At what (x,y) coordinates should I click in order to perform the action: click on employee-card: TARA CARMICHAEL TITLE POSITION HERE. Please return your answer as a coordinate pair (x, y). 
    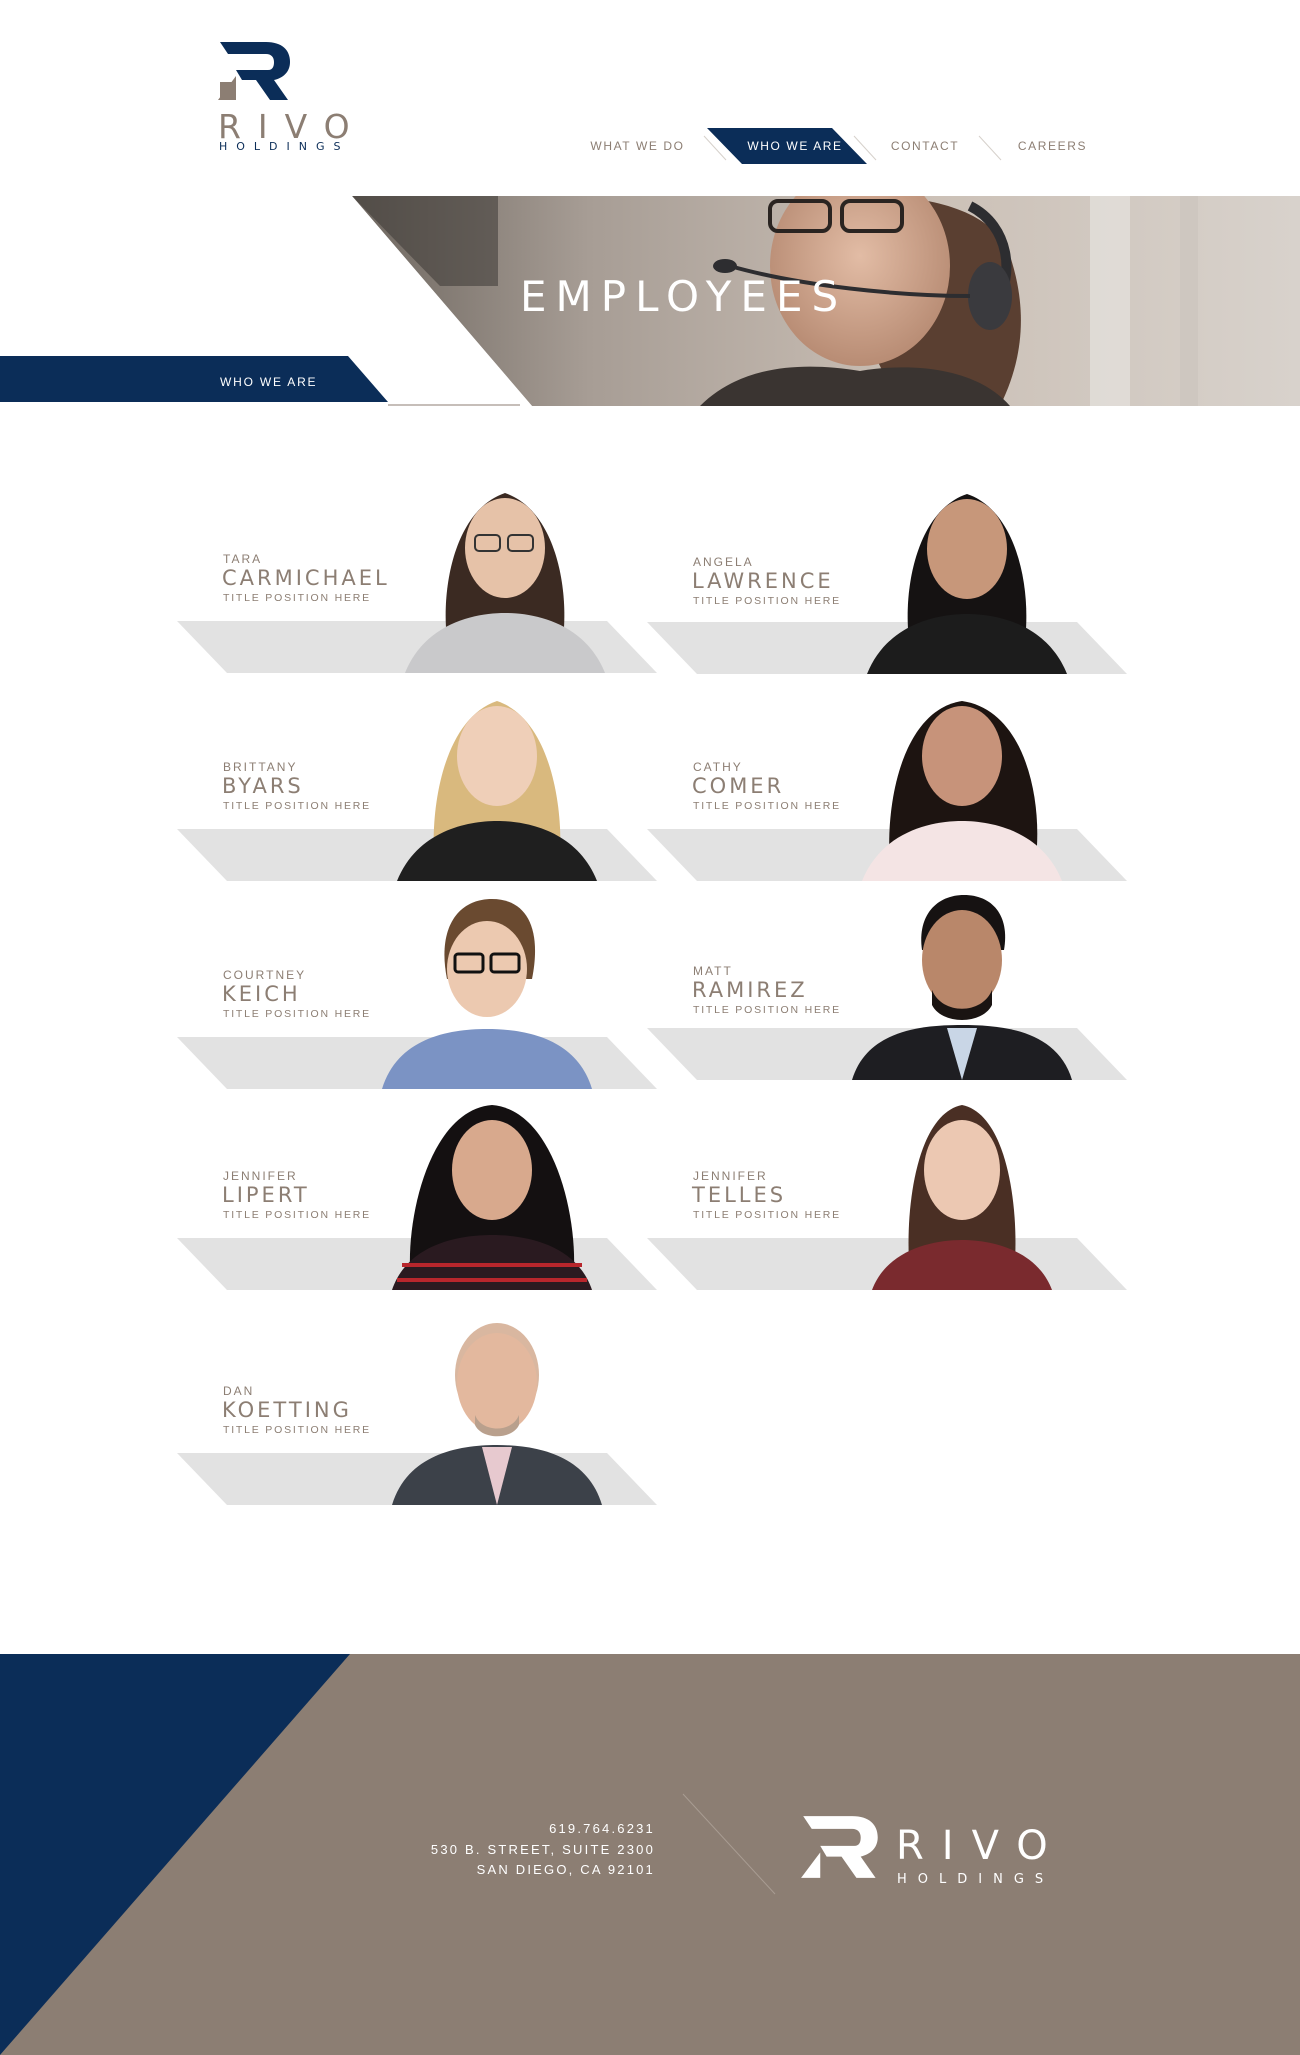
    Looking at the image, I should click on (417, 573).